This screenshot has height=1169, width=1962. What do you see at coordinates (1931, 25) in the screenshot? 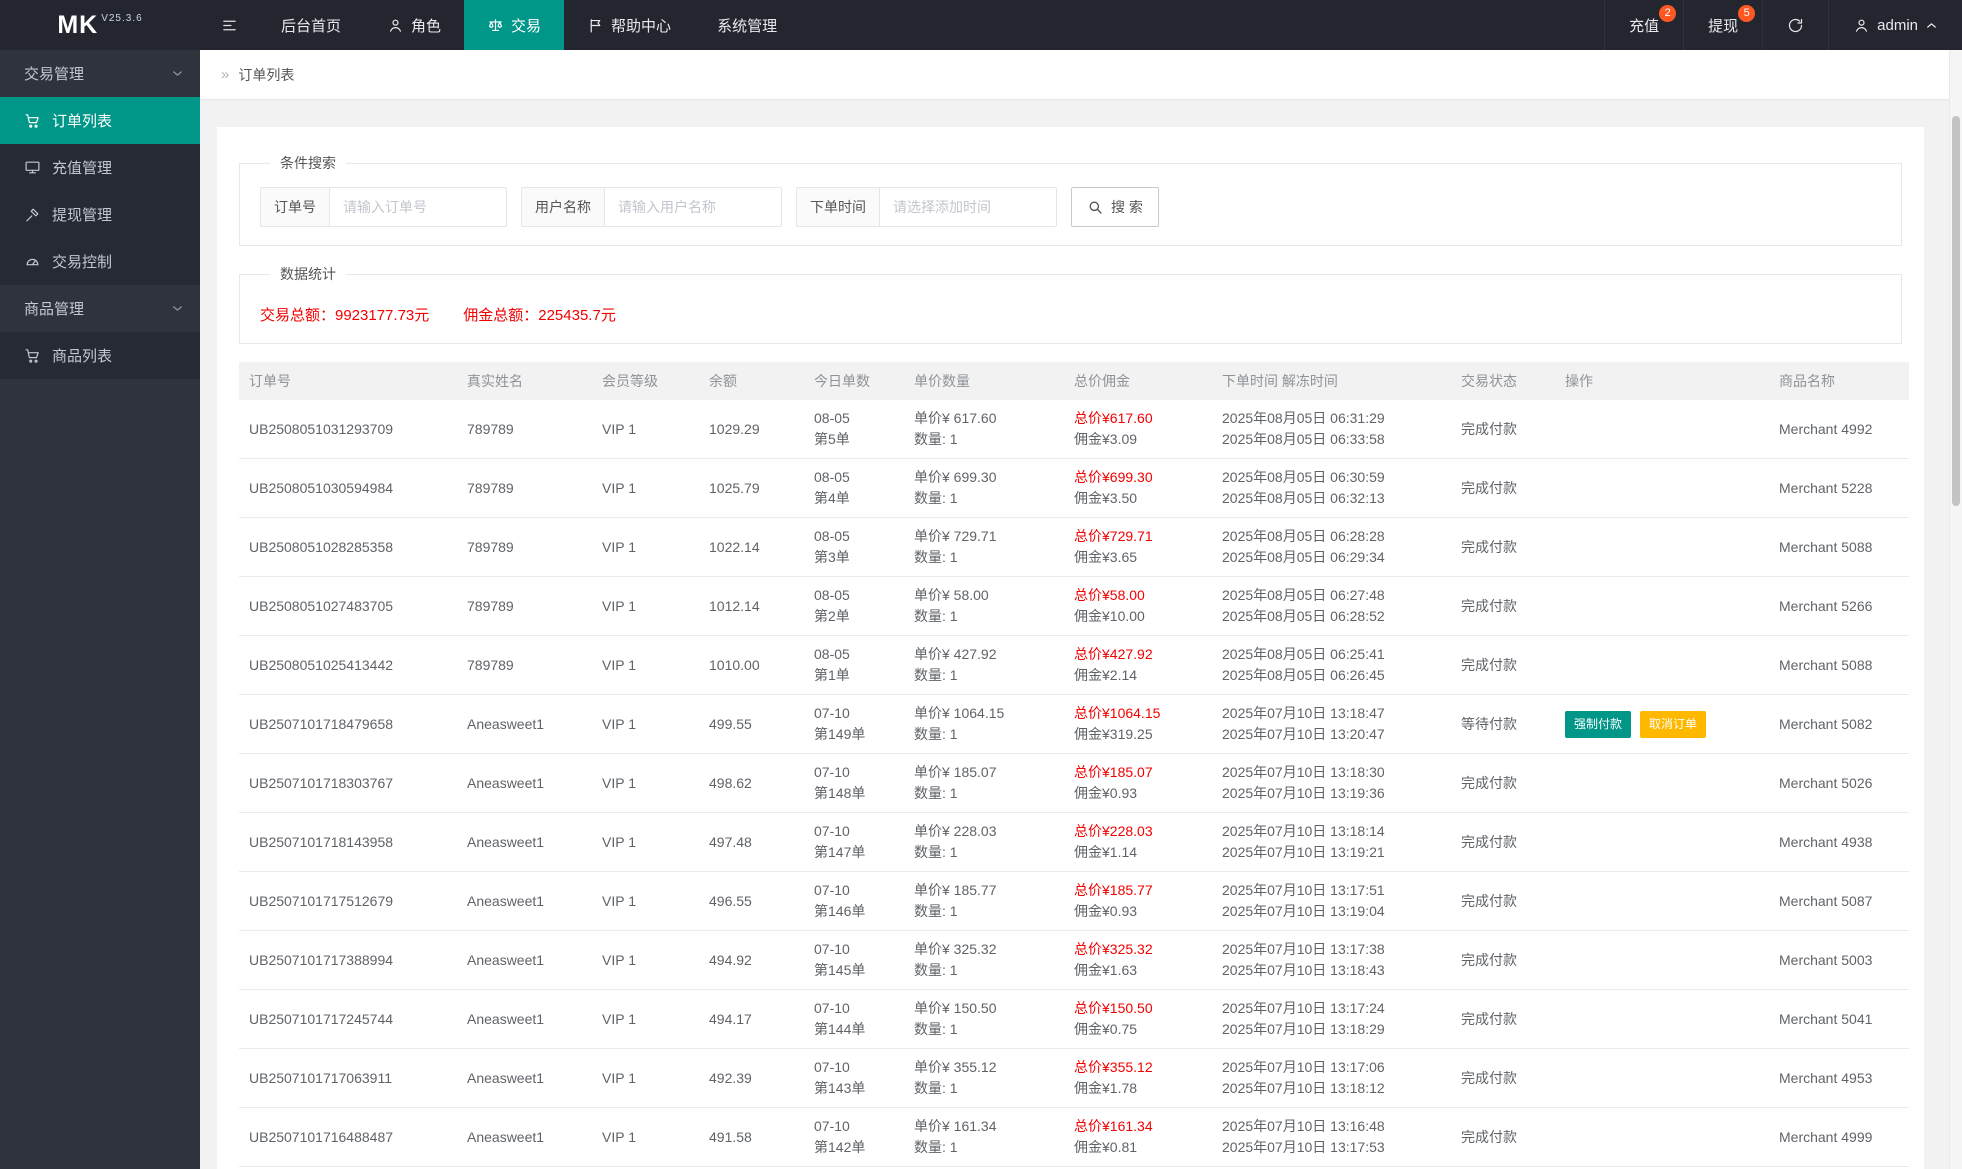
I see `chevron-up-icon` at bounding box center [1931, 25].